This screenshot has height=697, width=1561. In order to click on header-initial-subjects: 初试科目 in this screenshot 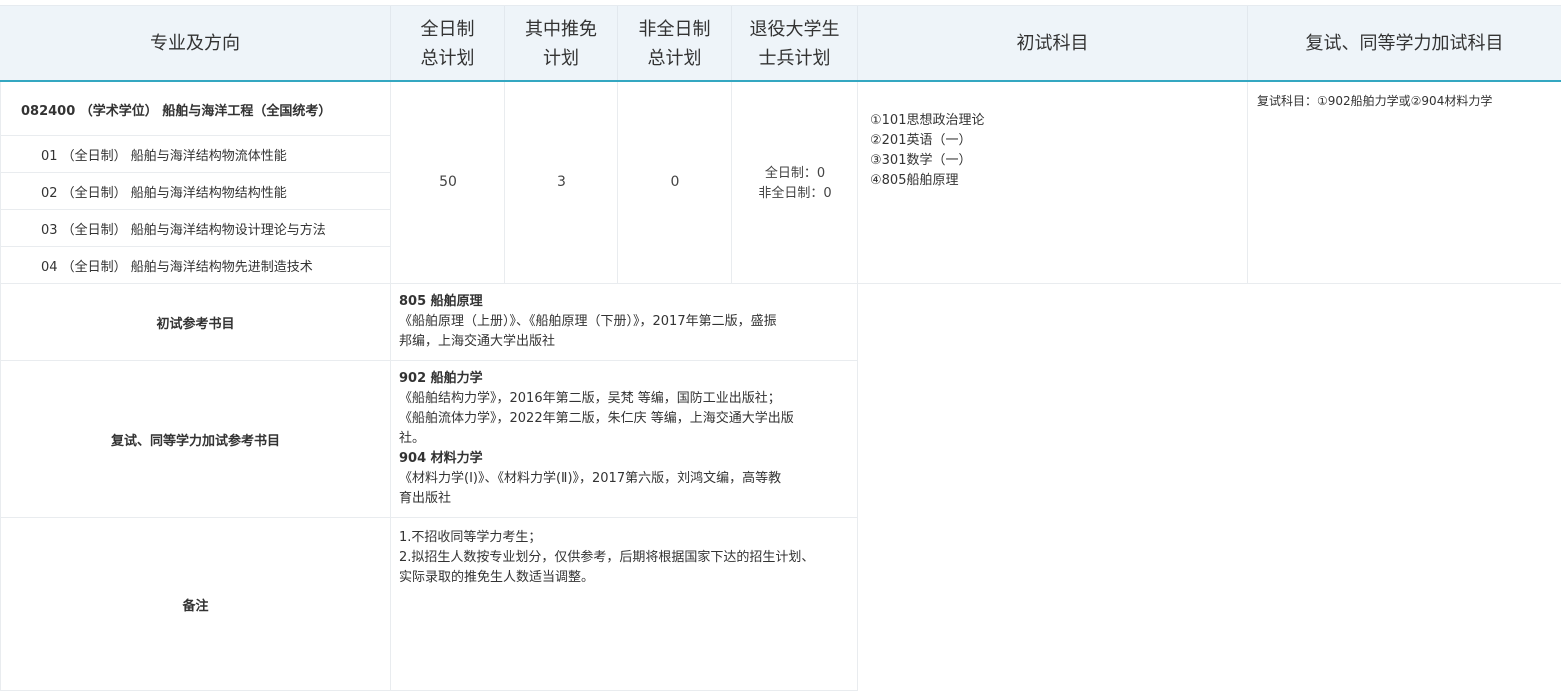, I will do `click(1053, 43)`.